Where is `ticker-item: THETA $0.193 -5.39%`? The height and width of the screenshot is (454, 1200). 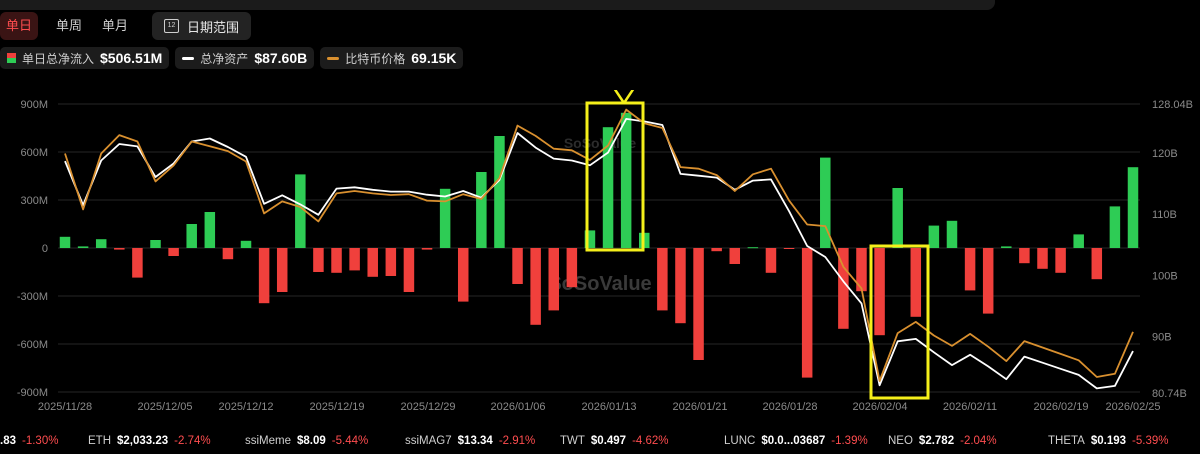
ticker-item: THETA $0.193 -5.39% is located at coordinates (1108, 441).